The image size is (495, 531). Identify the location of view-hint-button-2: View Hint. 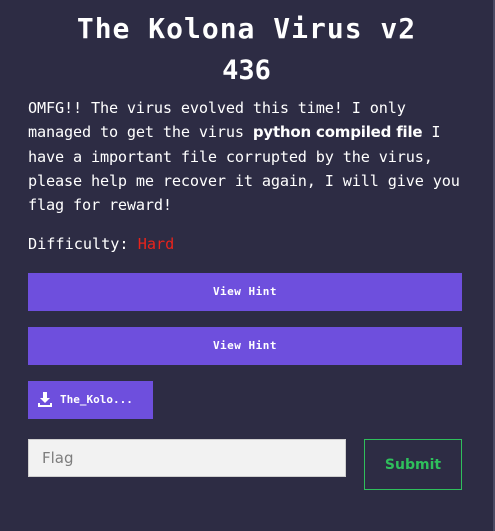
(245, 346).